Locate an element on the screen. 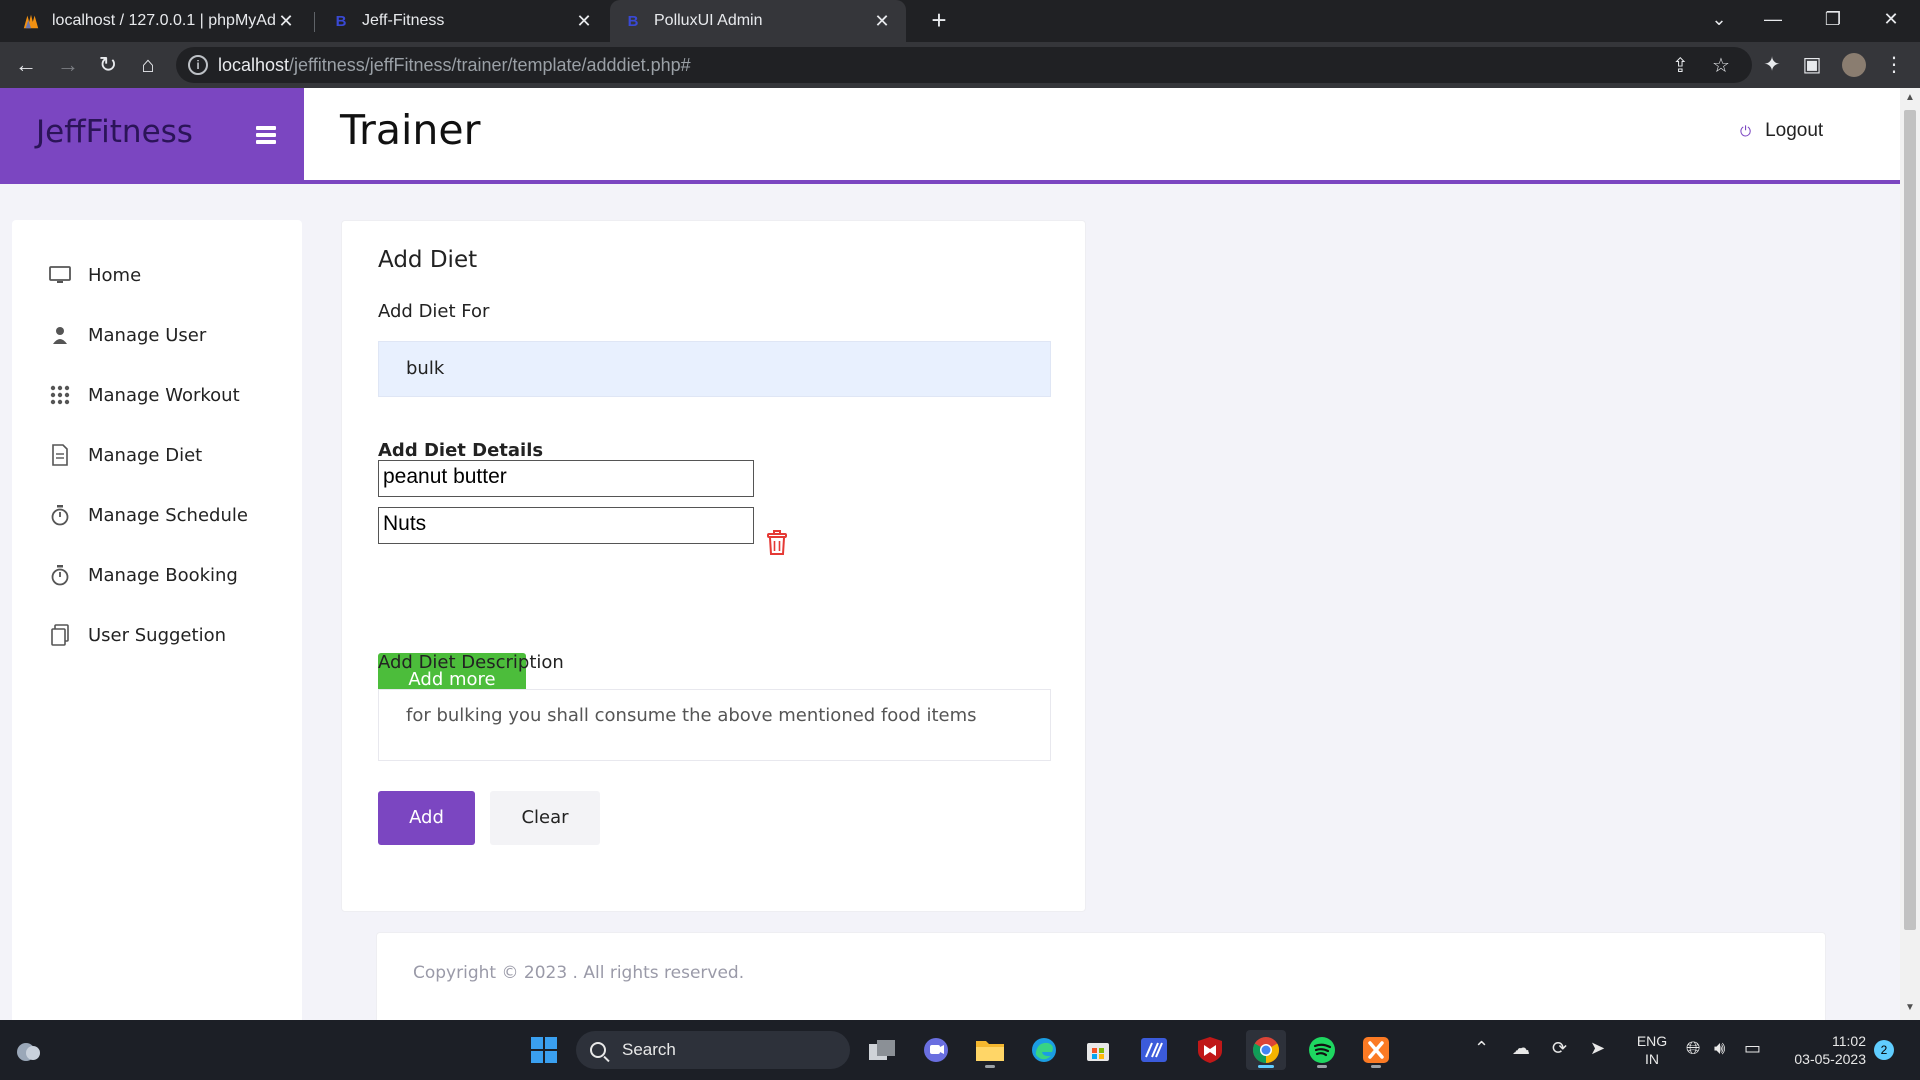  sidebar-item-manage-booking: Manage Booking is located at coordinates (143, 575).